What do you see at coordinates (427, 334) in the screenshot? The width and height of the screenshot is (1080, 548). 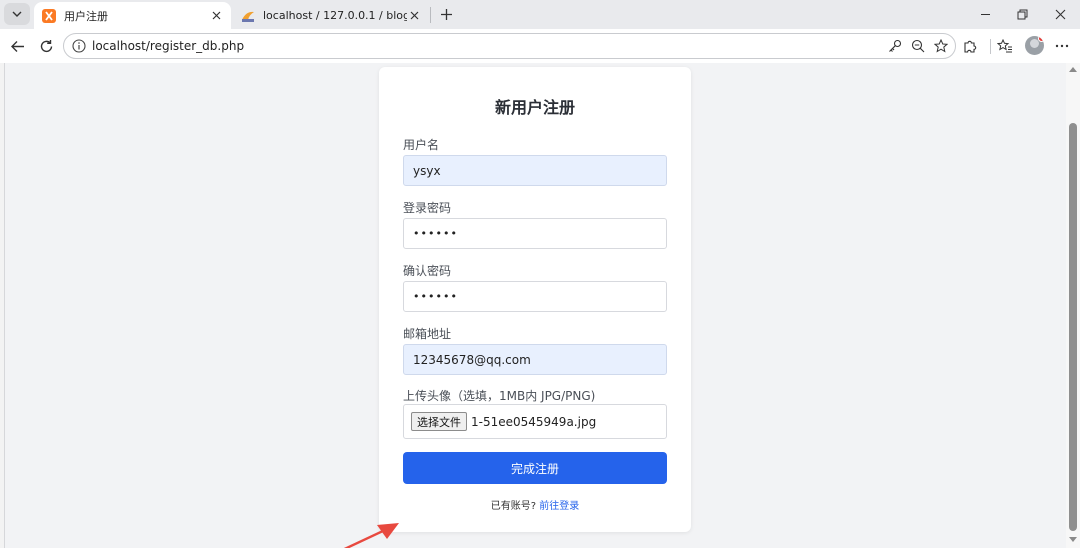 I see `email-label: 邮箱地址` at bounding box center [427, 334].